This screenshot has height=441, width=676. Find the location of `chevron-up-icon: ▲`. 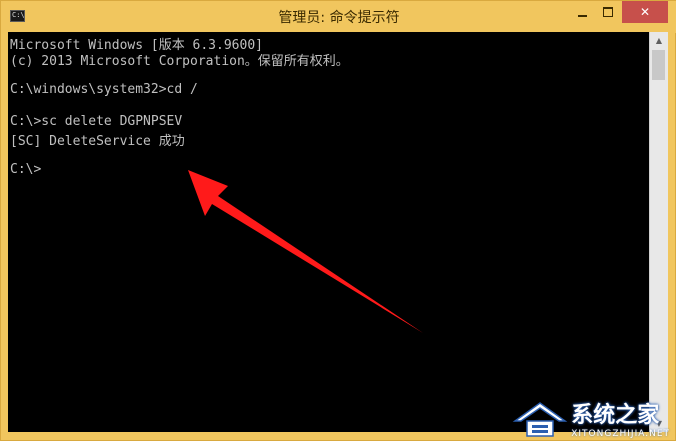

chevron-up-icon: ▲ is located at coordinates (659, 40).